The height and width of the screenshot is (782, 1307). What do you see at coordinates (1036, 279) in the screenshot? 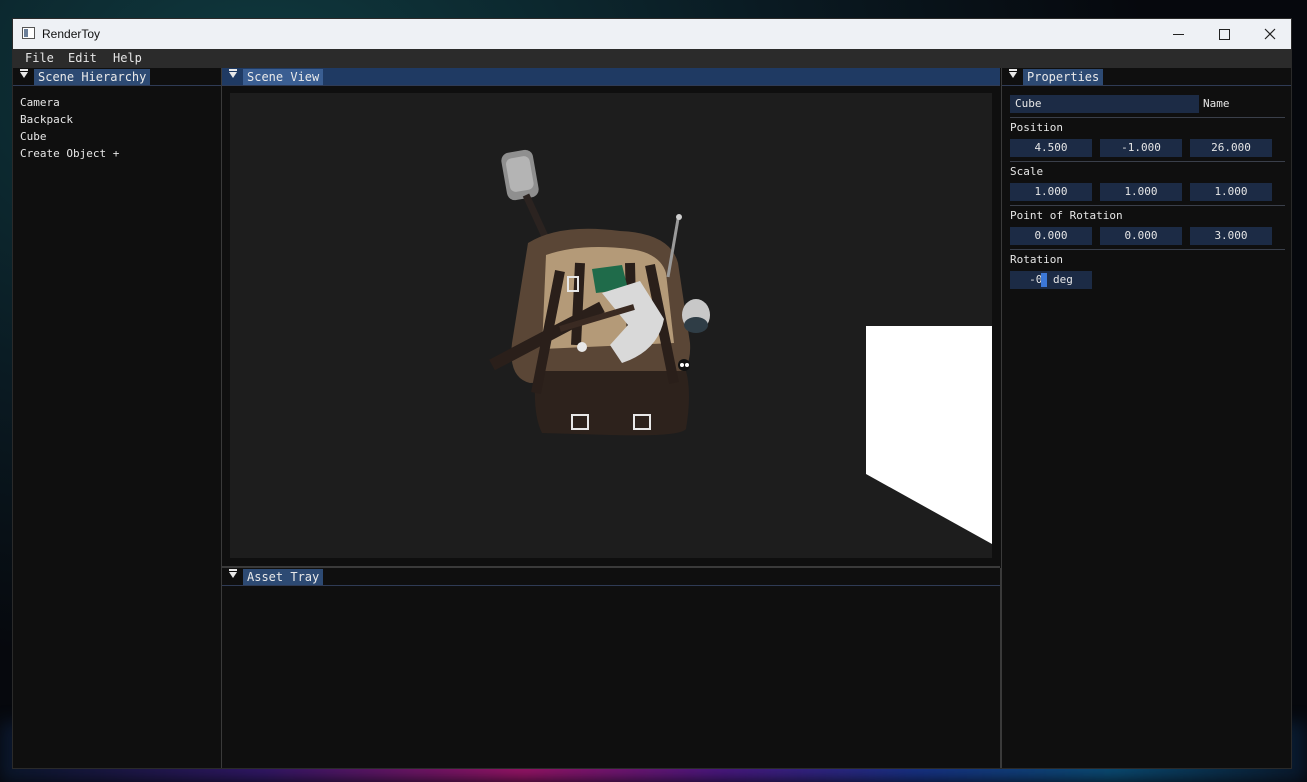
I see `rotation-value: -0` at bounding box center [1036, 279].